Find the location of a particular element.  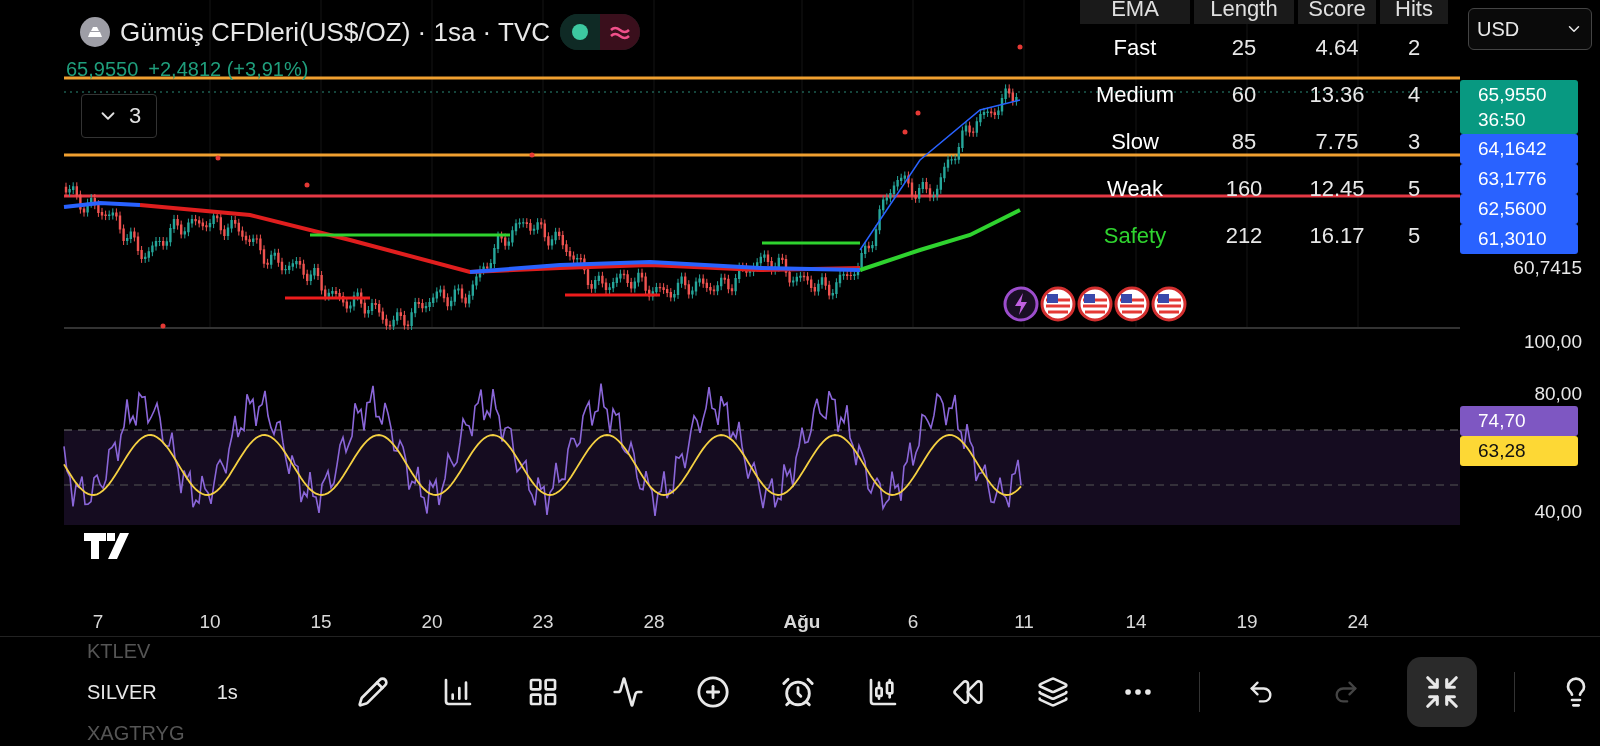

price-change: +2,4812 (+3,91%) is located at coordinates (228, 69).